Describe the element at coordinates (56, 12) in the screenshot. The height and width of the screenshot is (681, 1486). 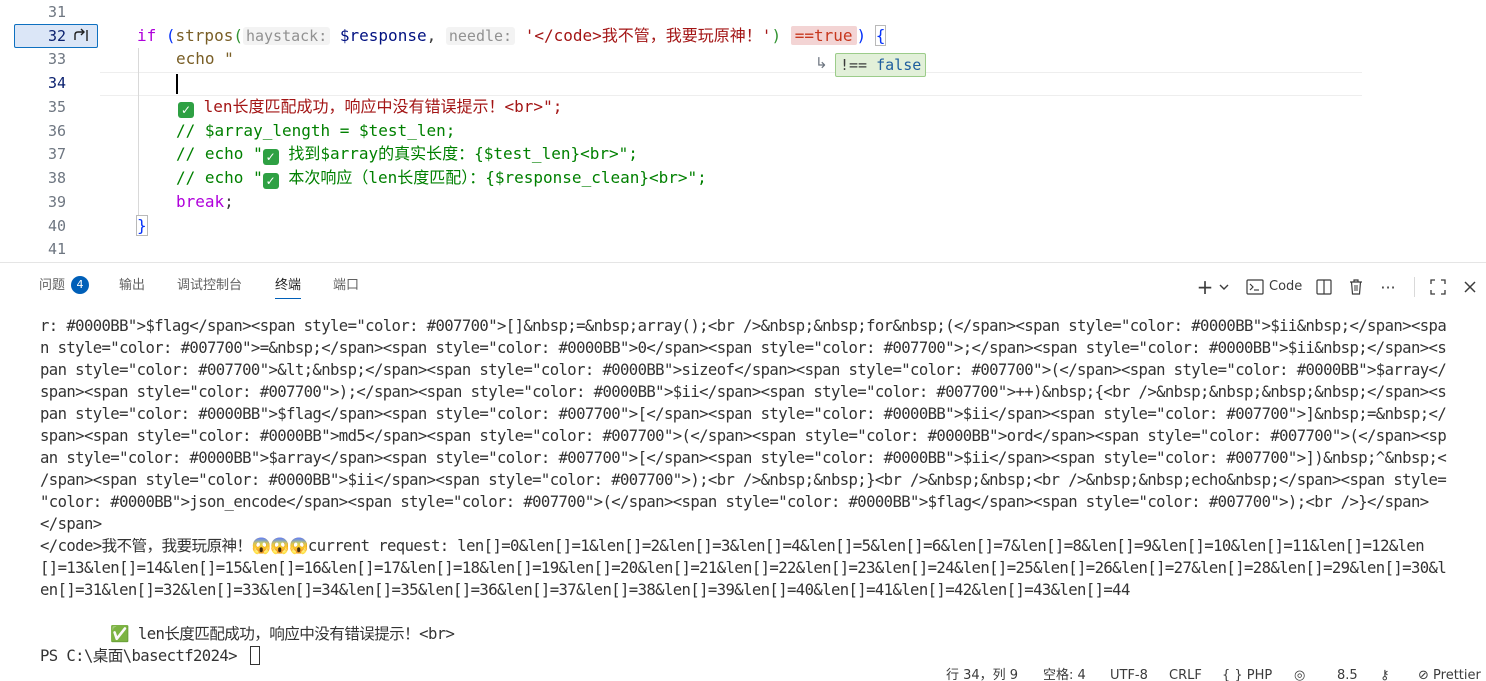
I see `line-number: 31` at that location.